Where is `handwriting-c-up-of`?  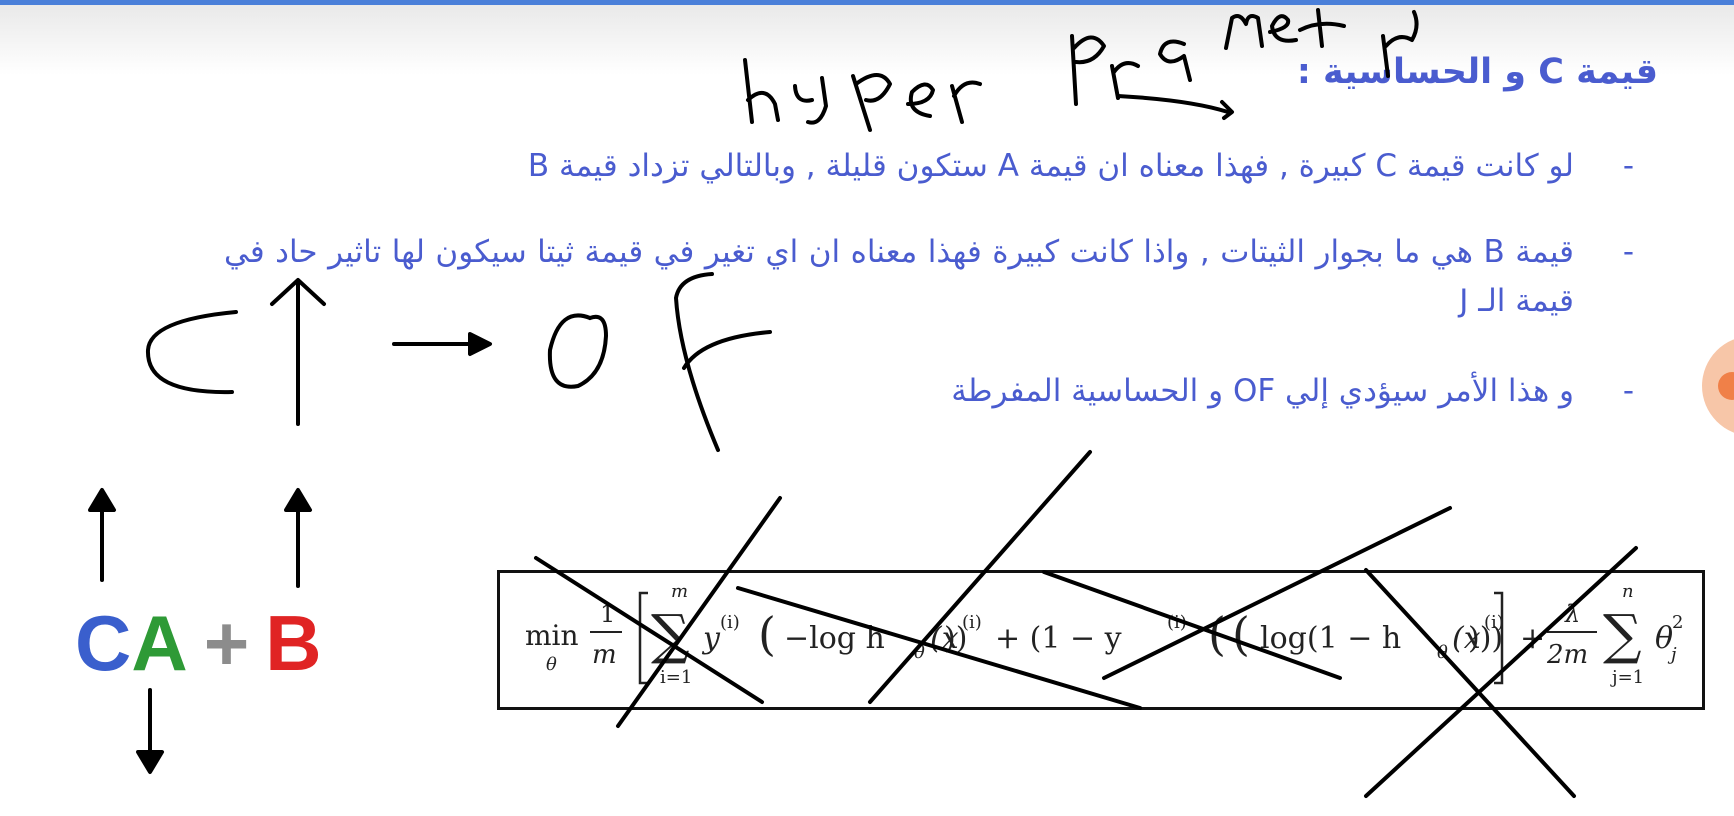
handwriting-c-up-of is located at coordinates (458, 362).